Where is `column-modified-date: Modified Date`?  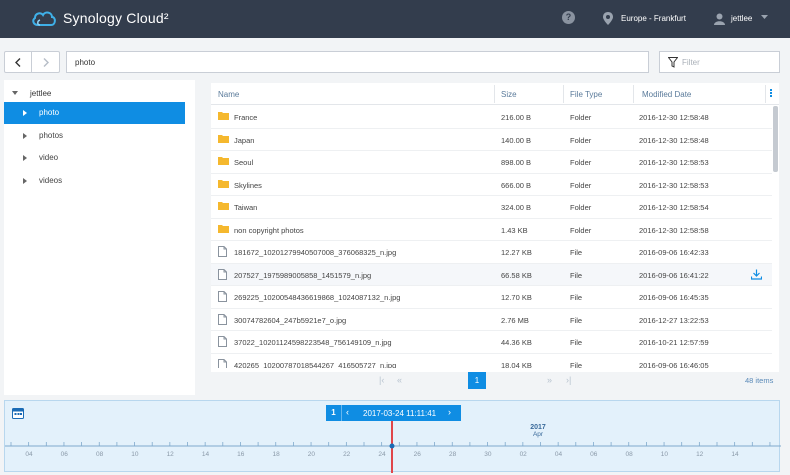
column-modified-date: Modified Date is located at coordinates (666, 94).